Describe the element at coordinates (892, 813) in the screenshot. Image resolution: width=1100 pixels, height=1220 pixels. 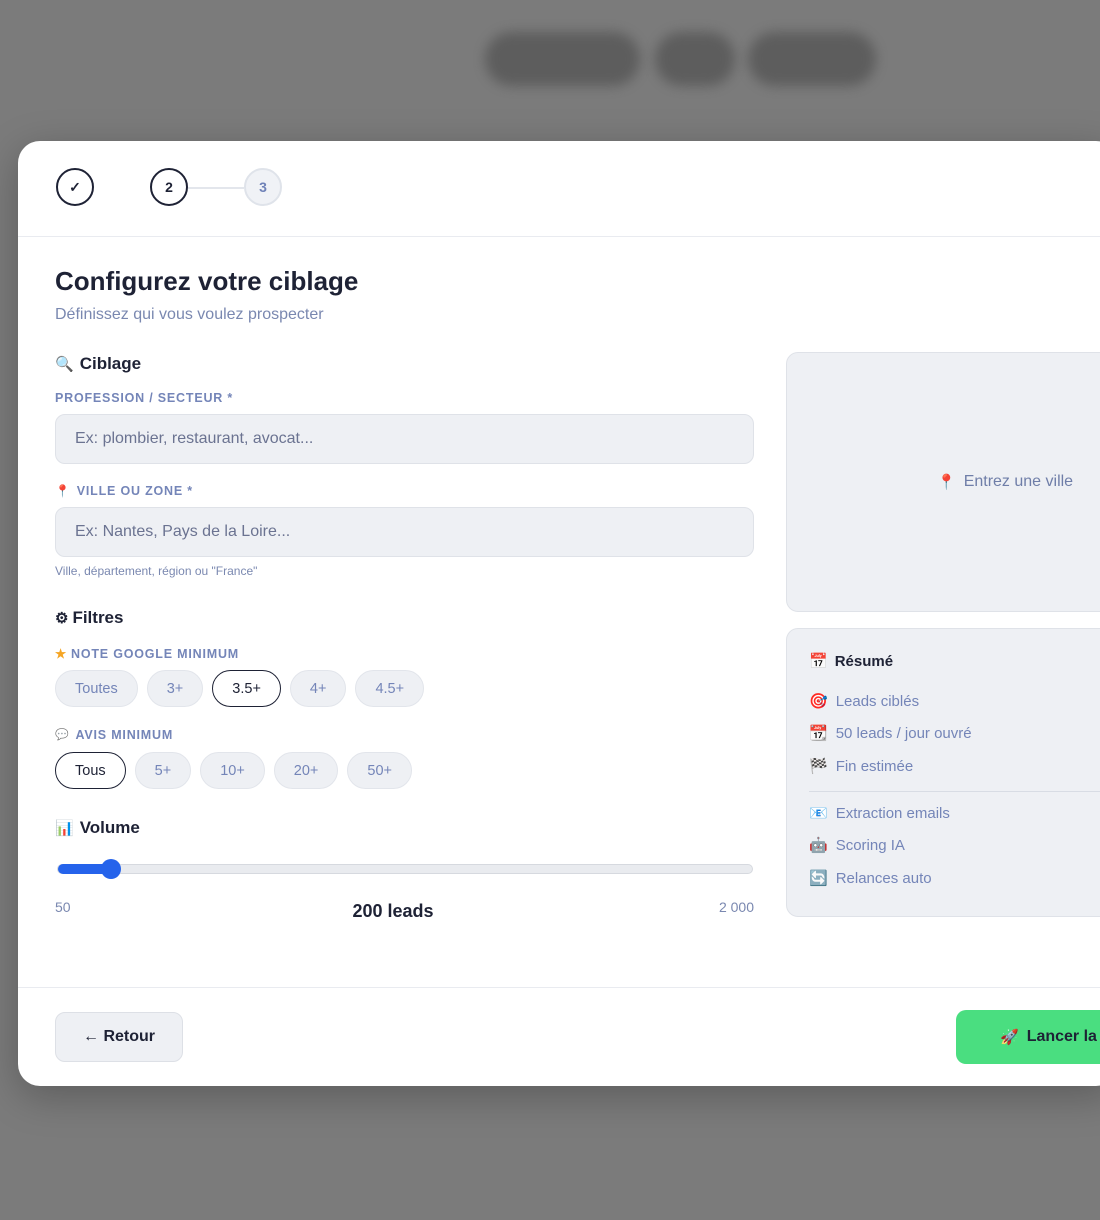
I see `feature-label: Extraction emails` at that location.